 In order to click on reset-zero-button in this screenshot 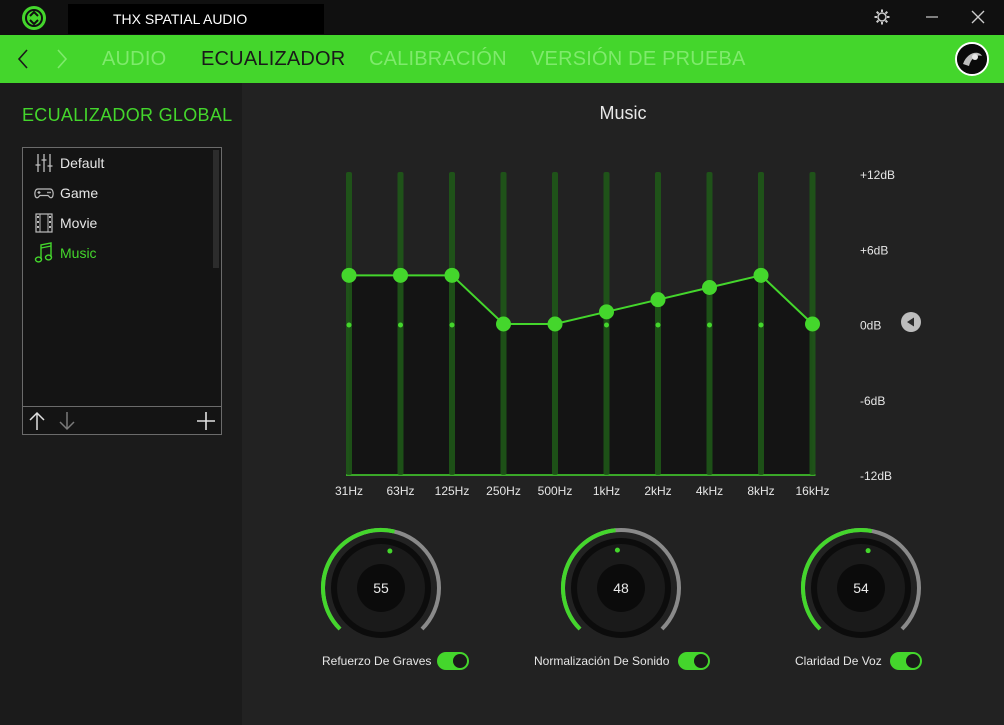, I will do `click(911, 322)`.